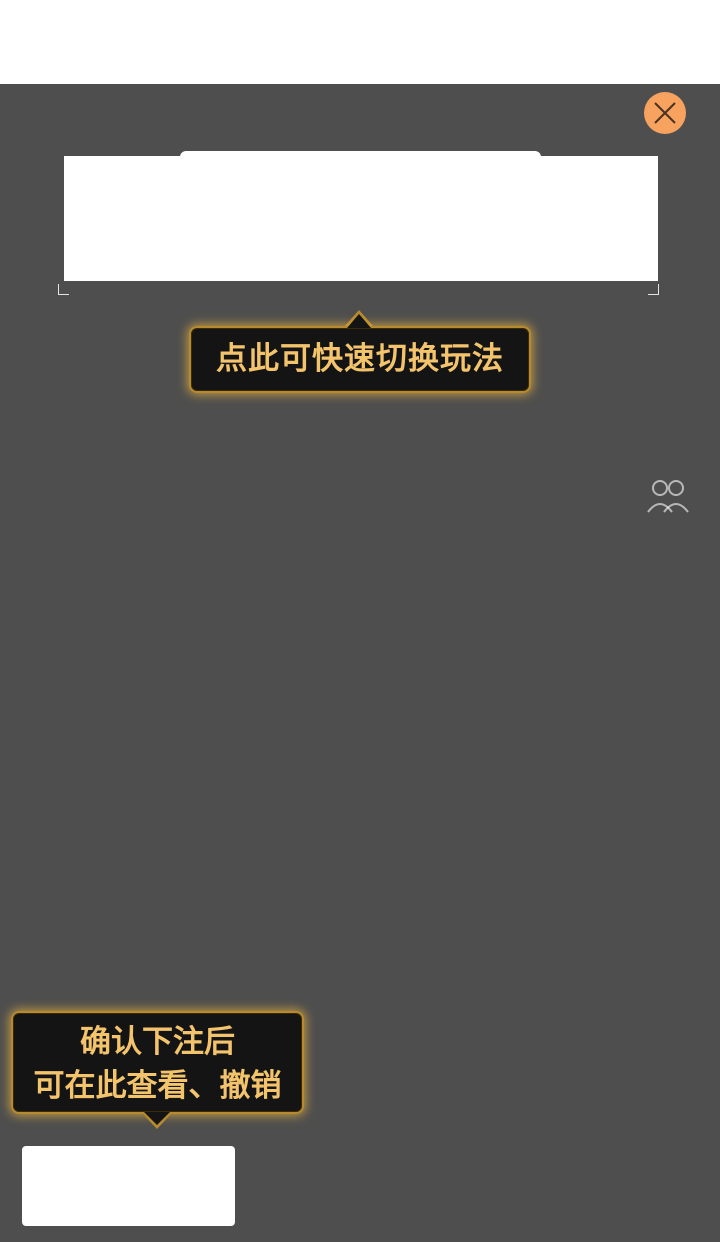  What do you see at coordinates (157, 1062) in the screenshot?
I see `bet-record-tooltip: 确认下注后 可在此查看、撤销` at bounding box center [157, 1062].